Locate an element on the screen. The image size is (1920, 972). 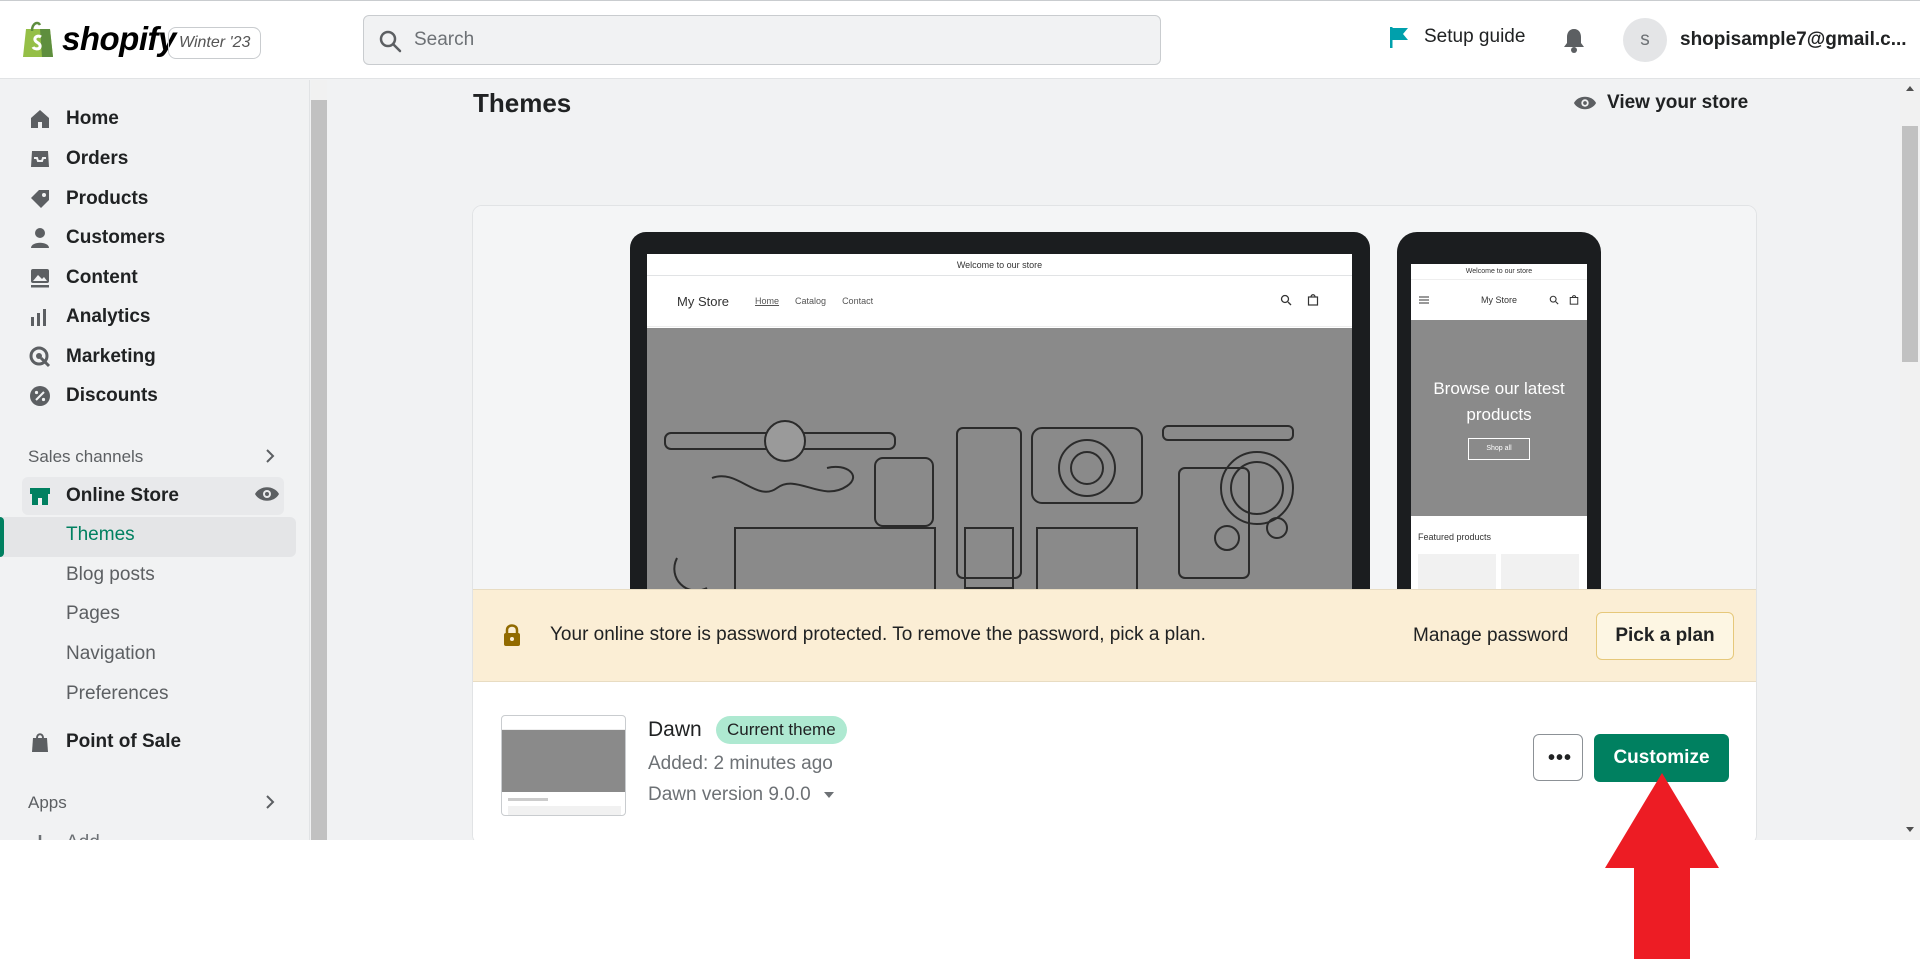
preview-announcement: Welcome to our store is located at coordinates (999, 265).